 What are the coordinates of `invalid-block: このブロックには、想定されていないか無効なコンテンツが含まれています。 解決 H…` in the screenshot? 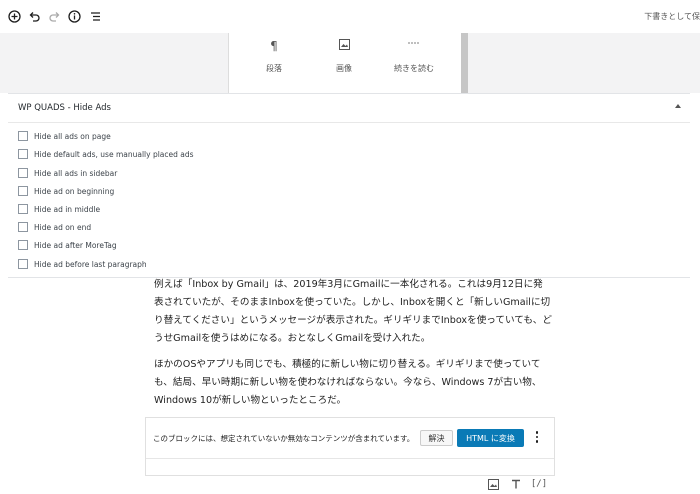 It's located at (350, 446).